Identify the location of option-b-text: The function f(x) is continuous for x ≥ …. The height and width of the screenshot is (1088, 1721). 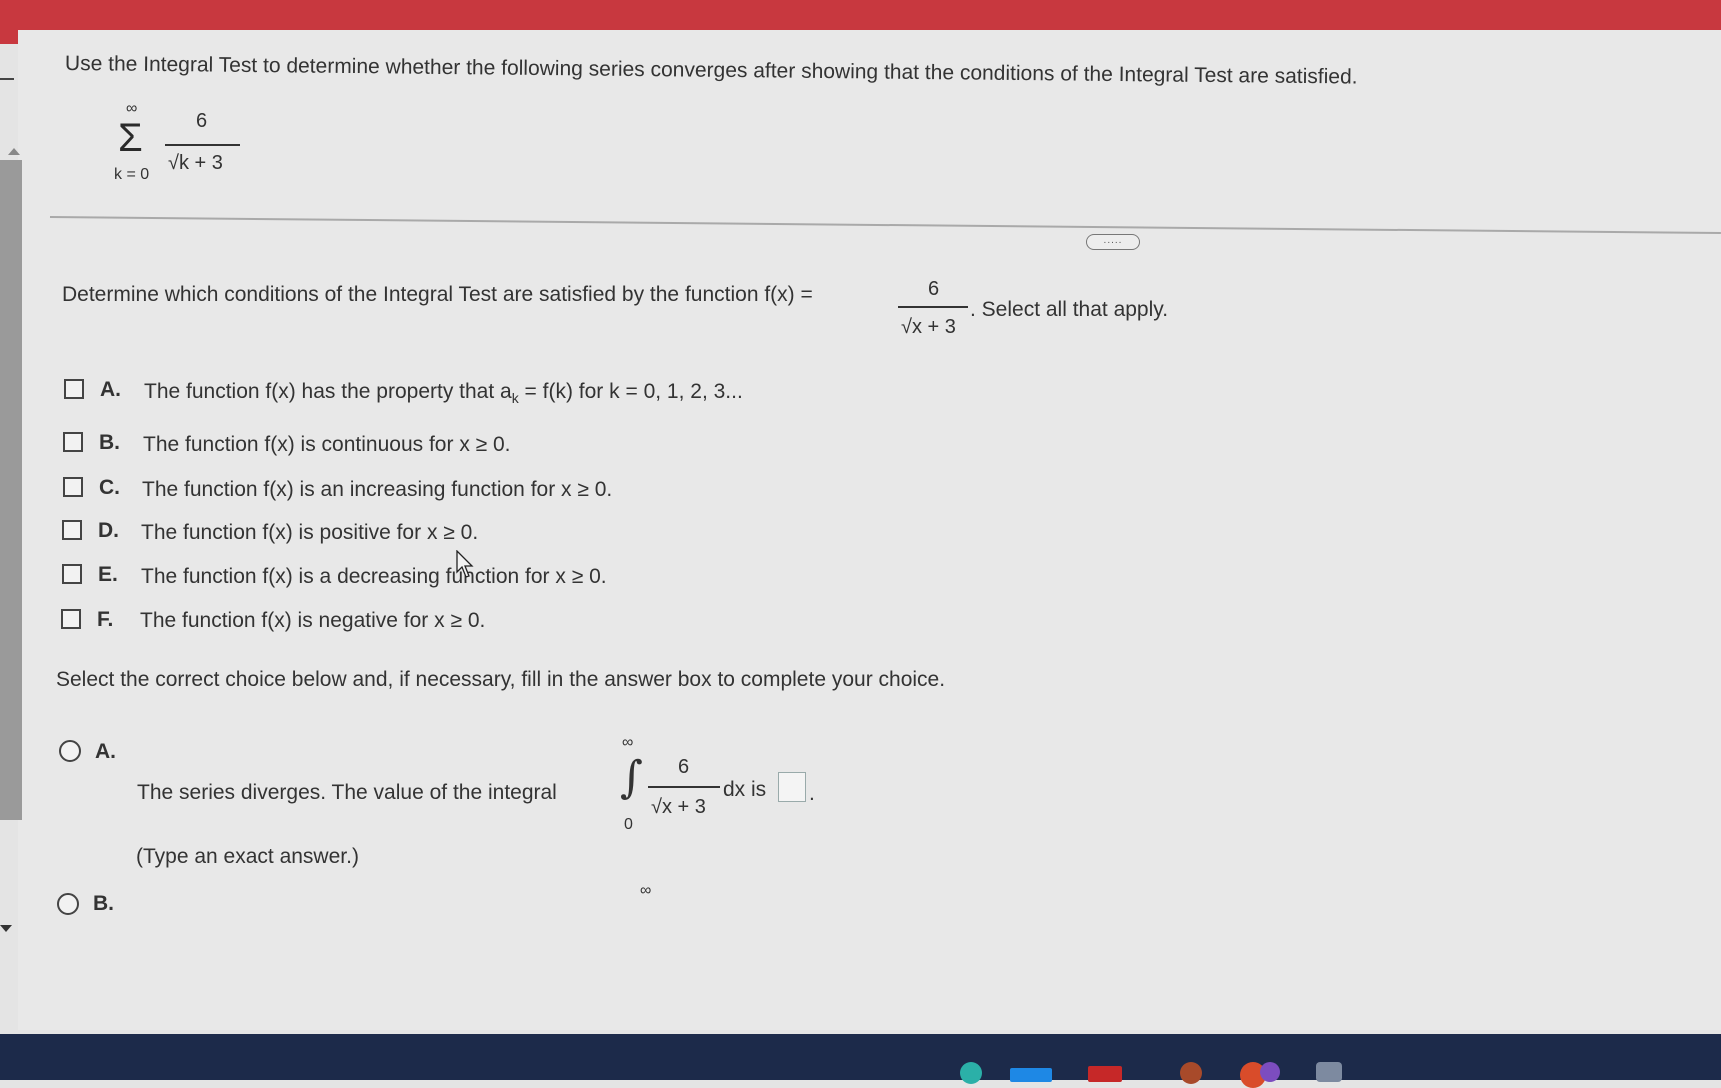
(327, 444).